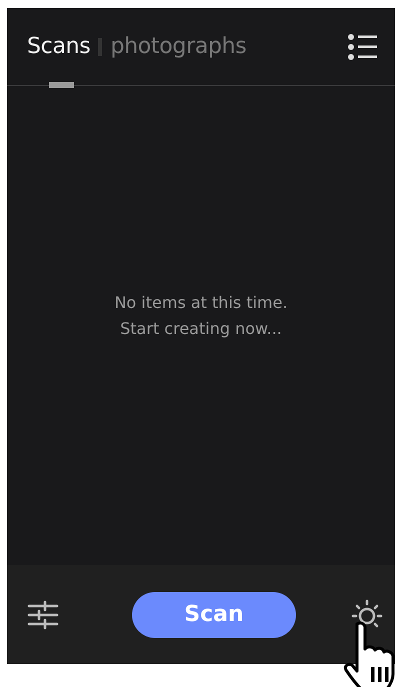  I want to click on brightness-icon, so click(367, 614).